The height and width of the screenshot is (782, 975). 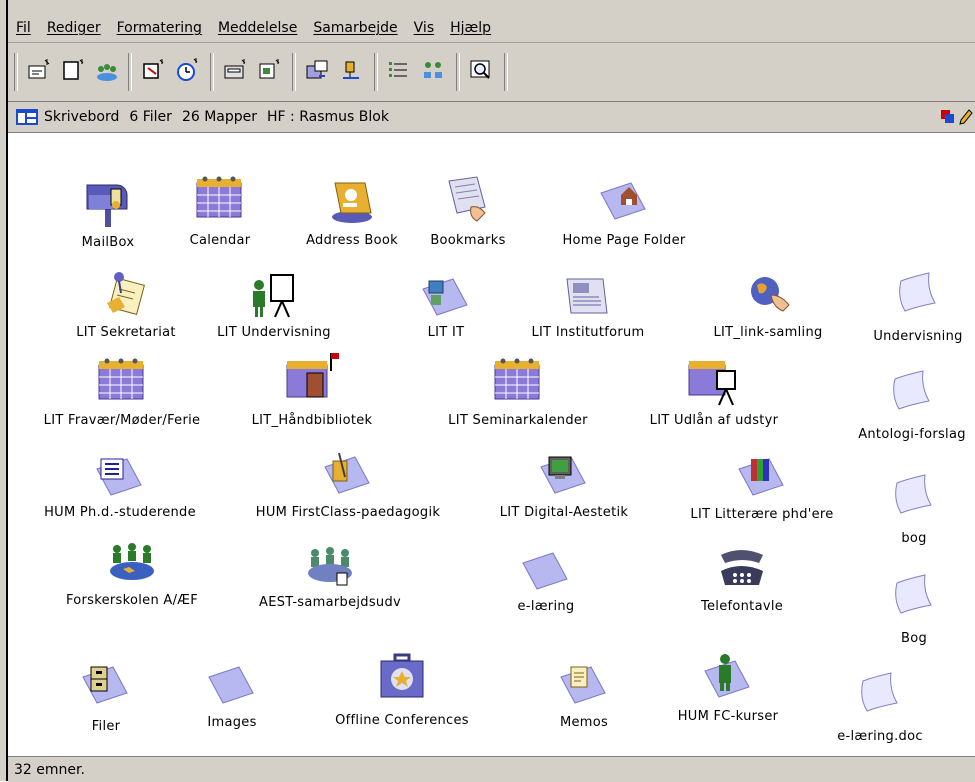 What do you see at coordinates (73, 70) in the screenshot?
I see `new-document-icon` at bounding box center [73, 70].